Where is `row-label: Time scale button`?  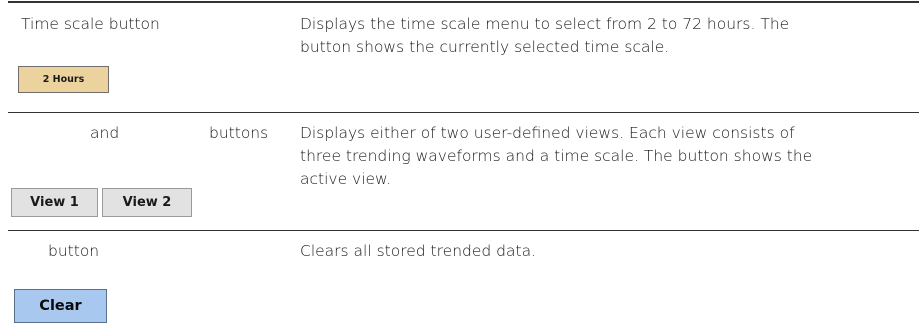 row-label: Time scale button is located at coordinates (90, 24).